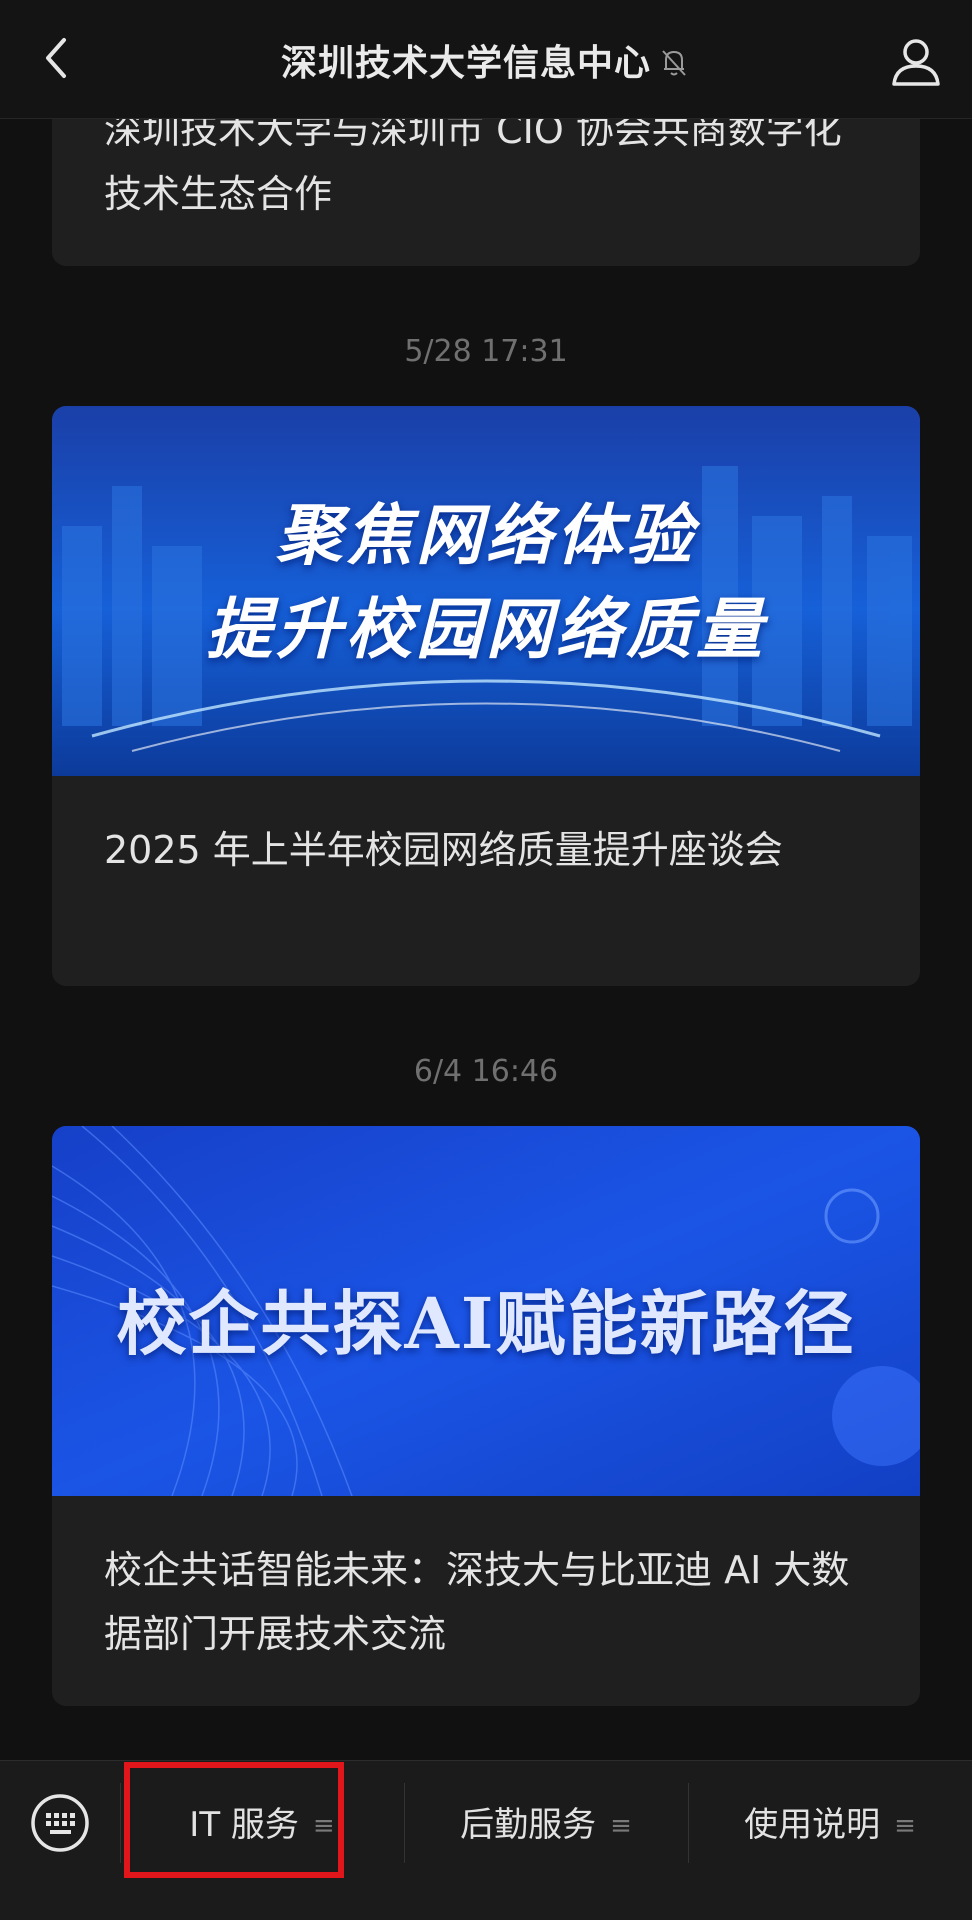 Image resolution: width=972 pixels, height=1920 pixels. What do you see at coordinates (916, 62) in the screenshot?
I see `person-icon` at bounding box center [916, 62].